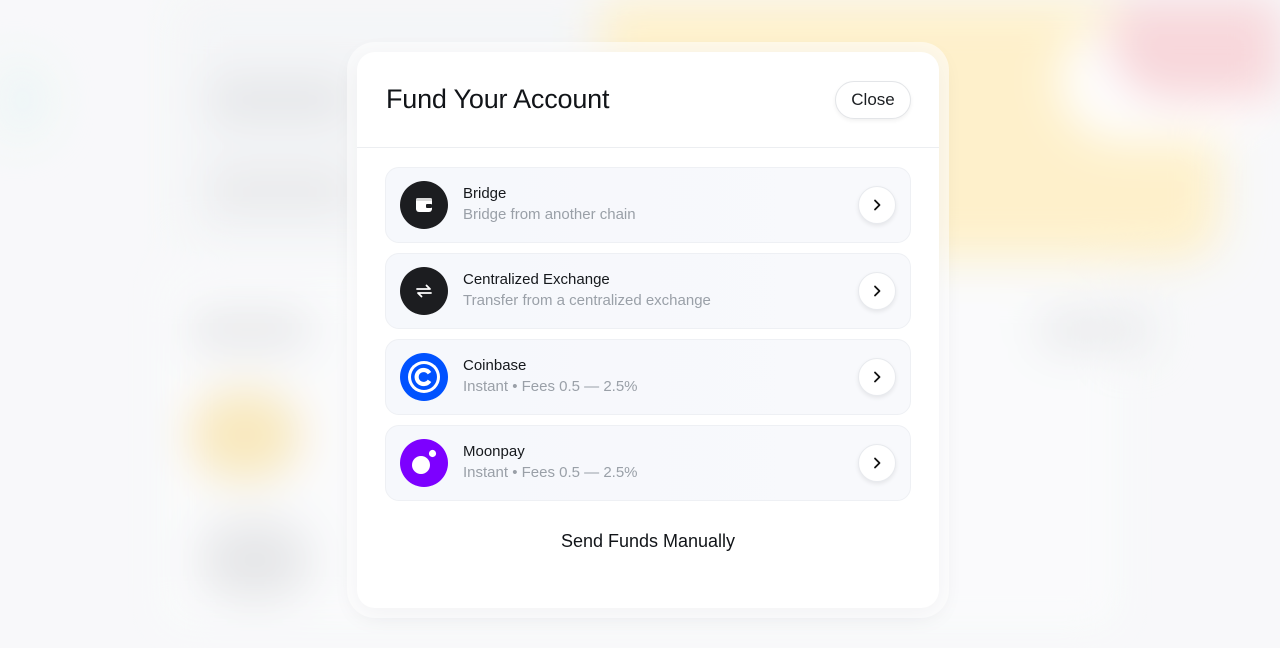 This screenshot has width=1280, height=648. I want to click on moonpay-logo-icon, so click(424, 463).